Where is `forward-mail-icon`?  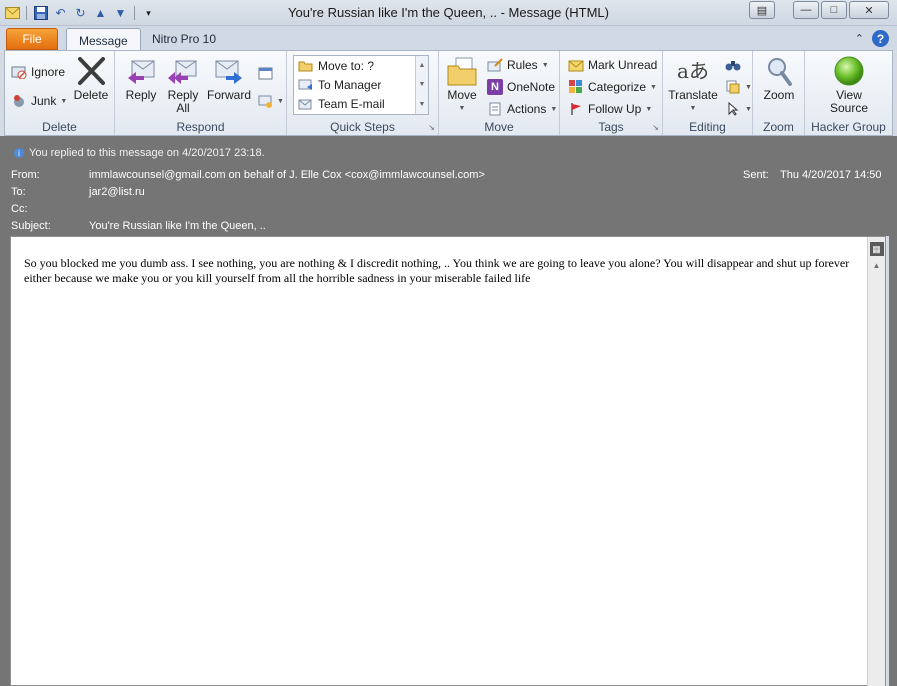
forward-mail-icon is located at coordinates (305, 85).